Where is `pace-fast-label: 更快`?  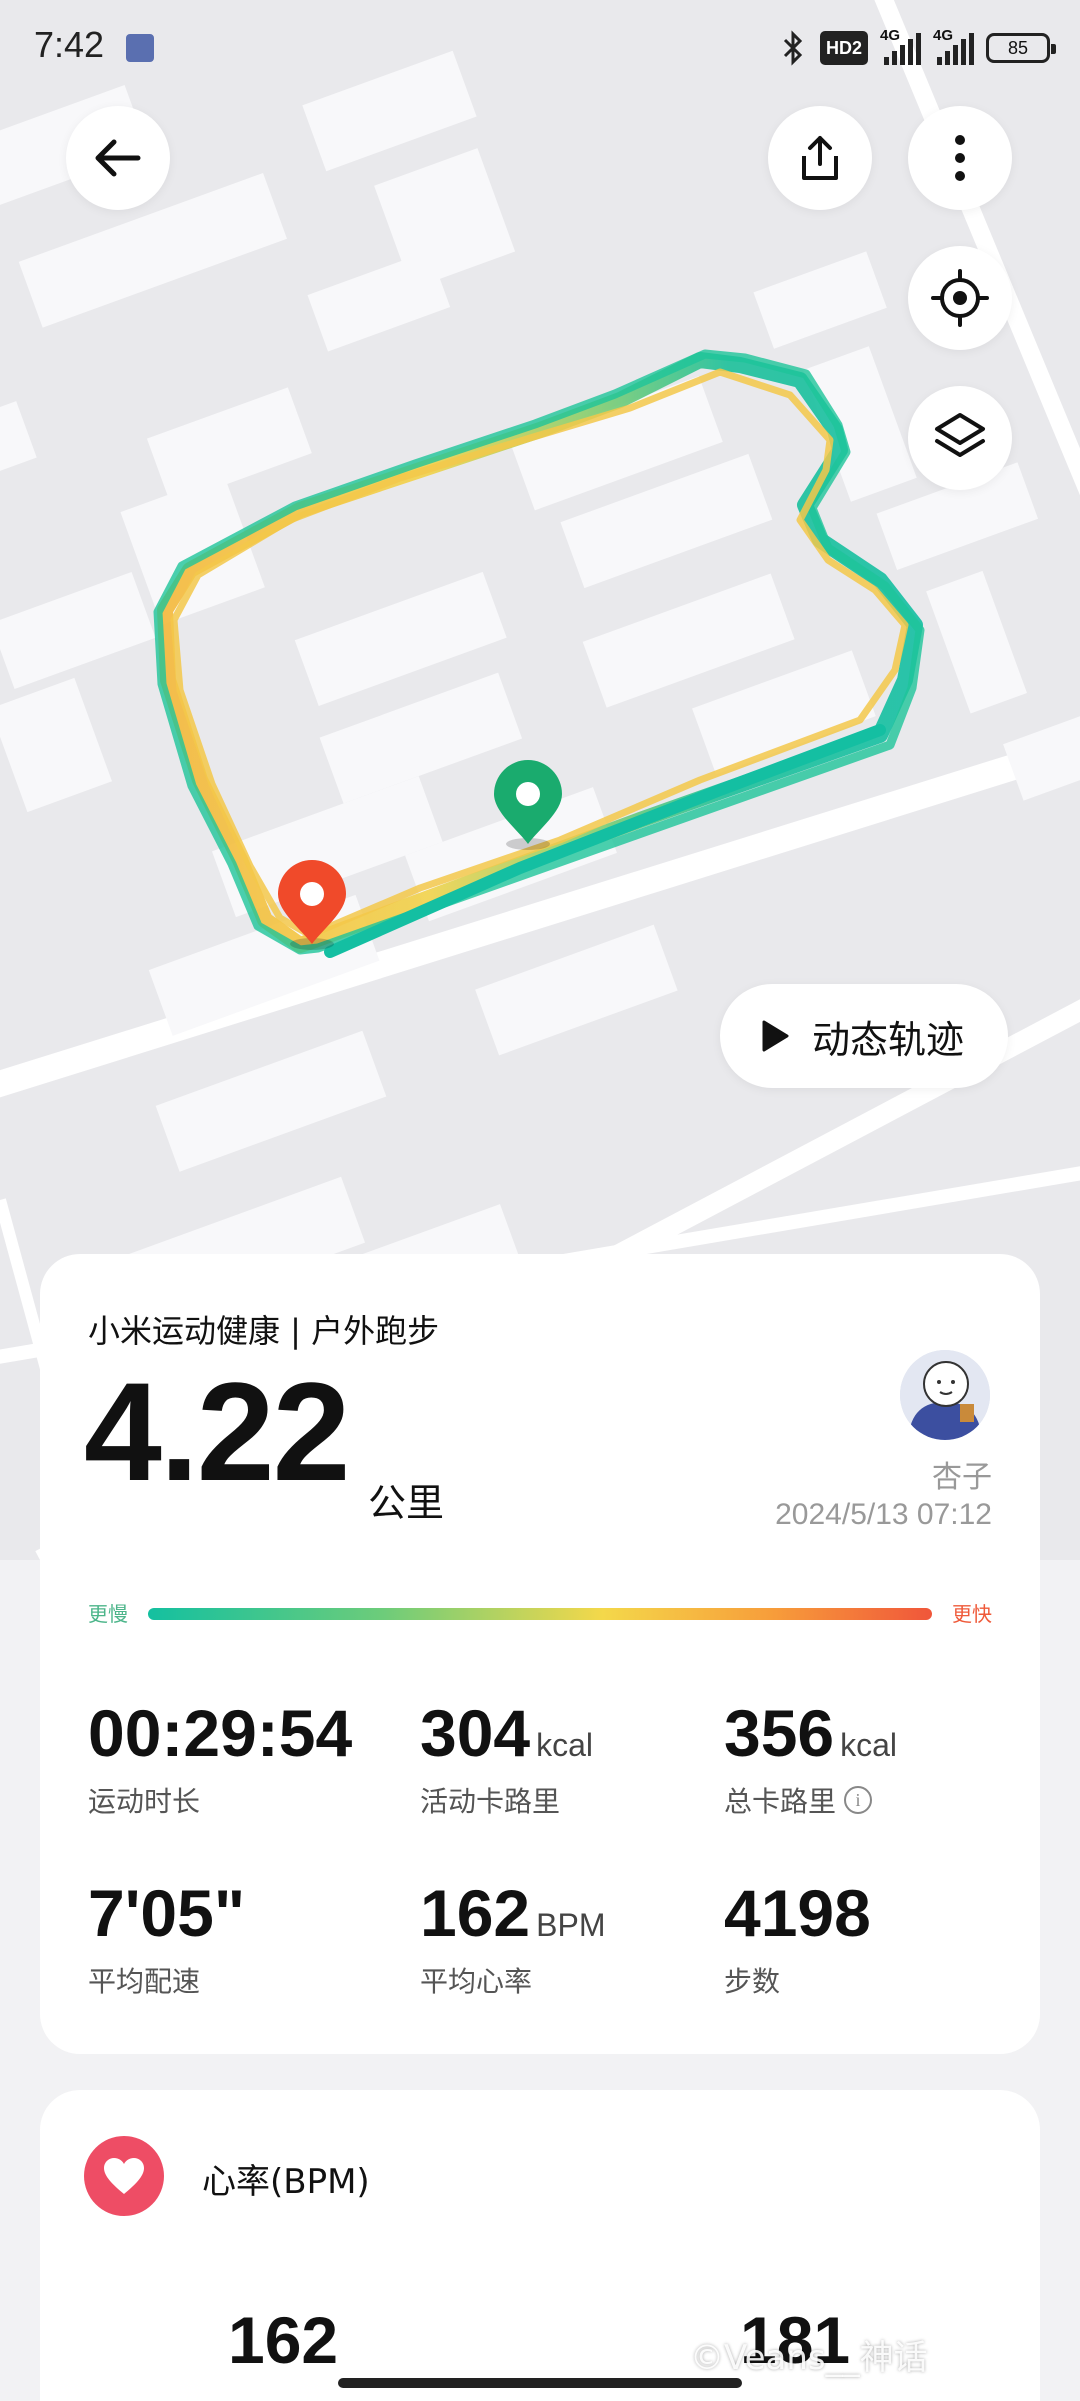
pace-fast-label: 更快 is located at coordinates (972, 1614).